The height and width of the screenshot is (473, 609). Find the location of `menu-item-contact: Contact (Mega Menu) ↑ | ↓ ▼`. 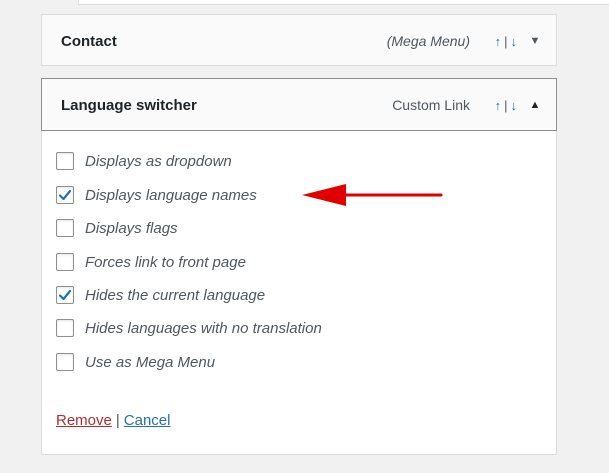

menu-item-contact: Contact (Mega Menu) ↑ | ↓ ▼ is located at coordinates (299, 40).